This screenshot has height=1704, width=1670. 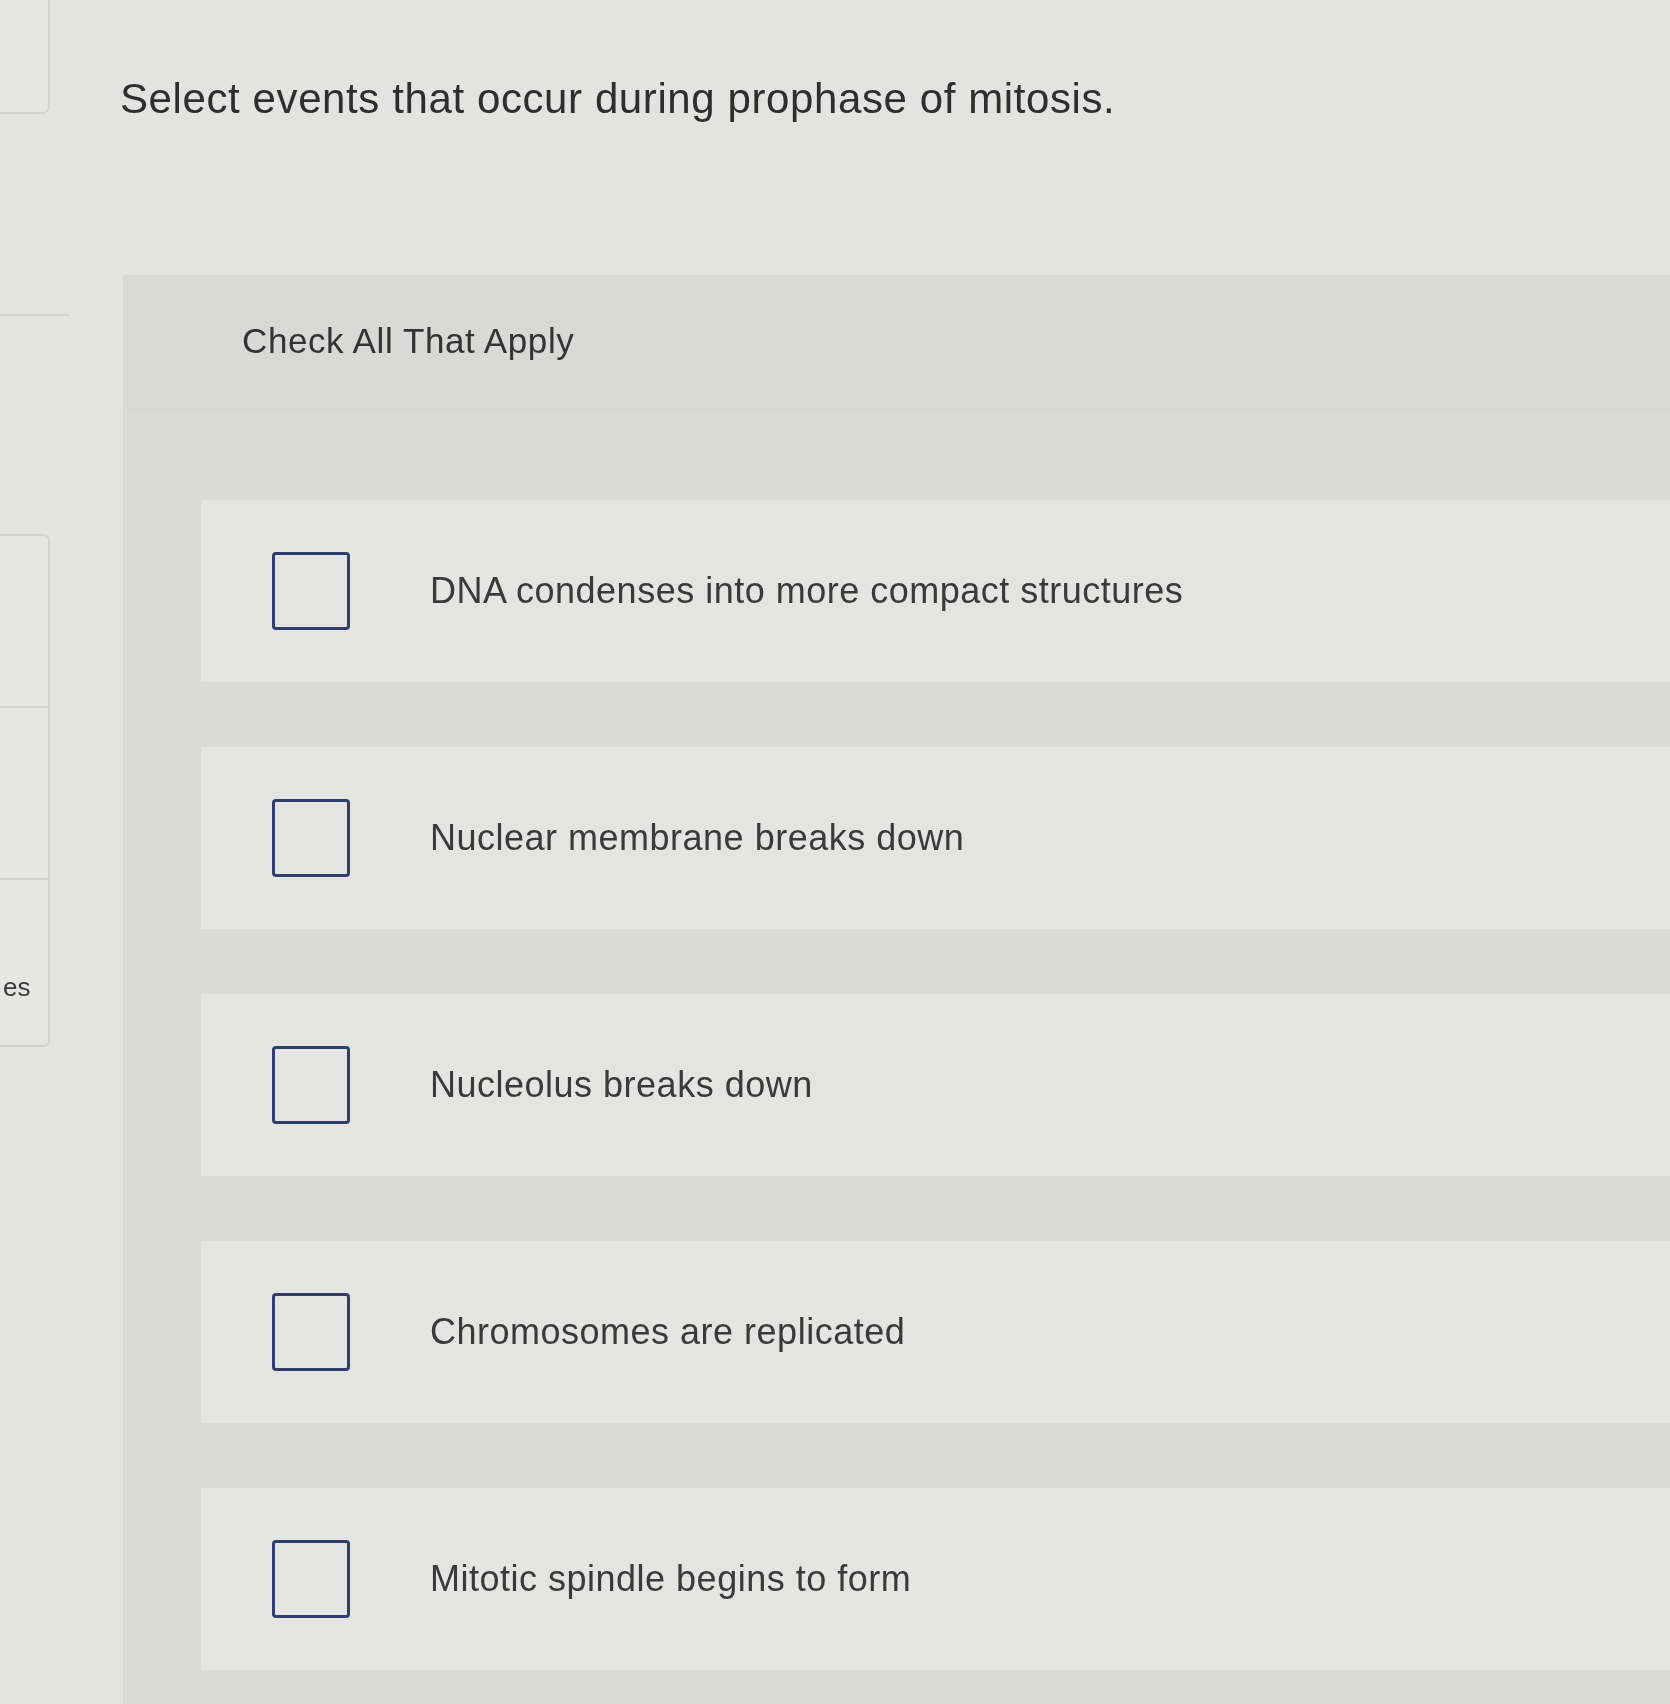 What do you see at coordinates (935, 1579) in the screenshot?
I see `answer-option: Mitotic spindle begins to form` at bounding box center [935, 1579].